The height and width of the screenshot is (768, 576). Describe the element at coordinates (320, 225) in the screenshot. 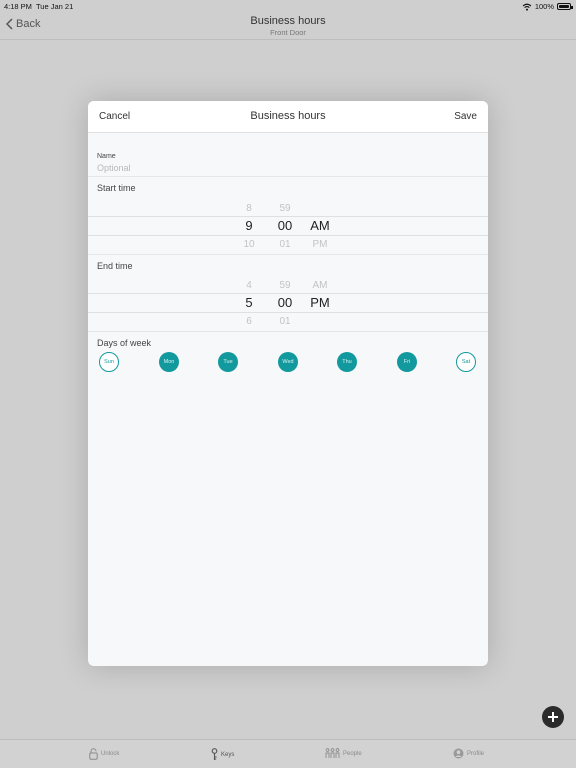

I see `wheel-value-selected: AM` at that location.